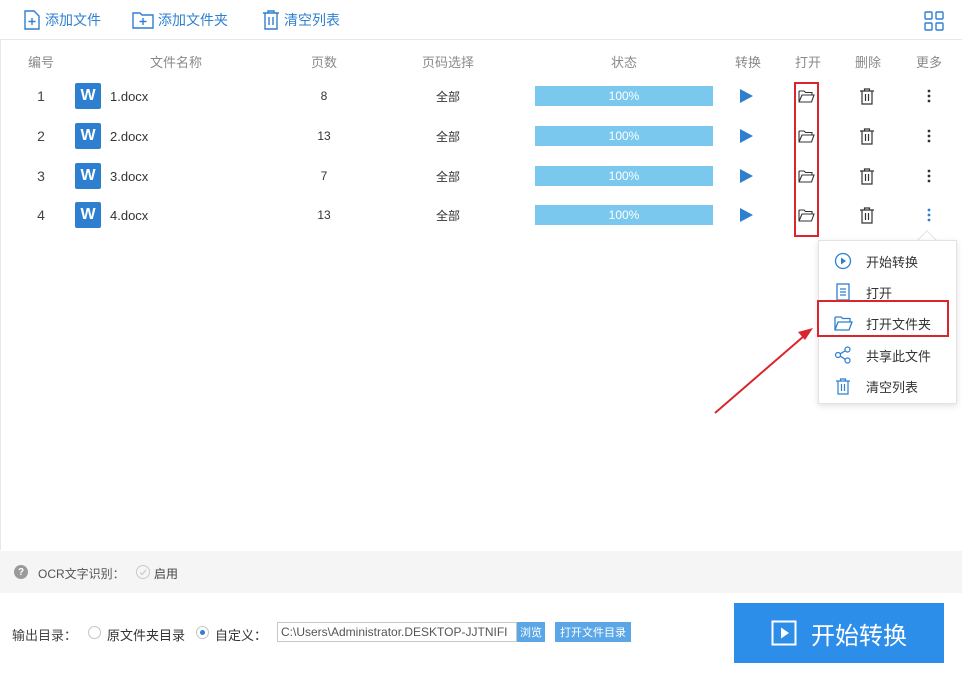  What do you see at coordinates (883, 318) in the screenshot?
I see `open-folder-menu-highlight` at bounding box center [883, 318].